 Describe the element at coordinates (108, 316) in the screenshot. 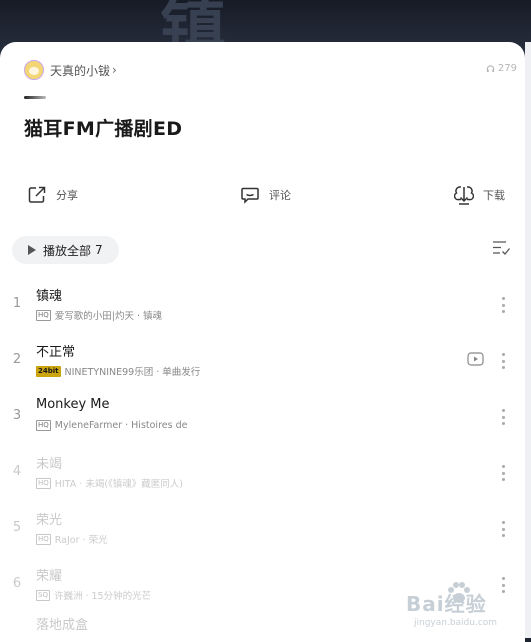

I see `song-artist-album: 爱写歌的小田|灼天 · 镇魂` at that location.